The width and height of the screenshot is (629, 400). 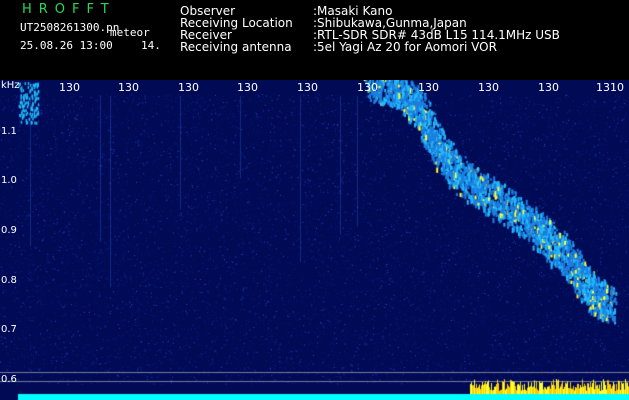 I want to click on y-tick-label: 0.6, so click(x=9, y=379).